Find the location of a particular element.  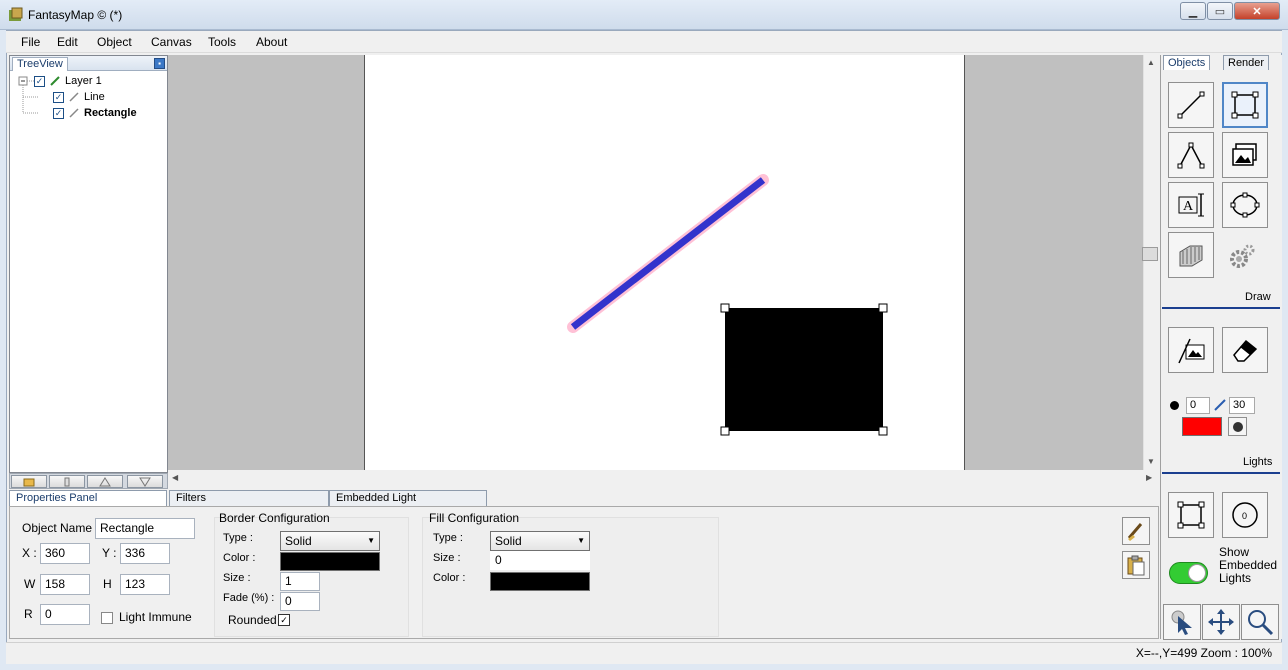

menu-tools: Tools is located at coordinates (222, 42).